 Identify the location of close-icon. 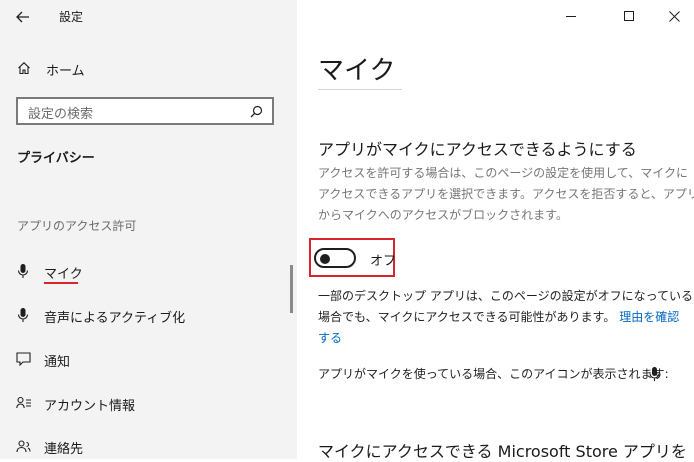
(674, 16).